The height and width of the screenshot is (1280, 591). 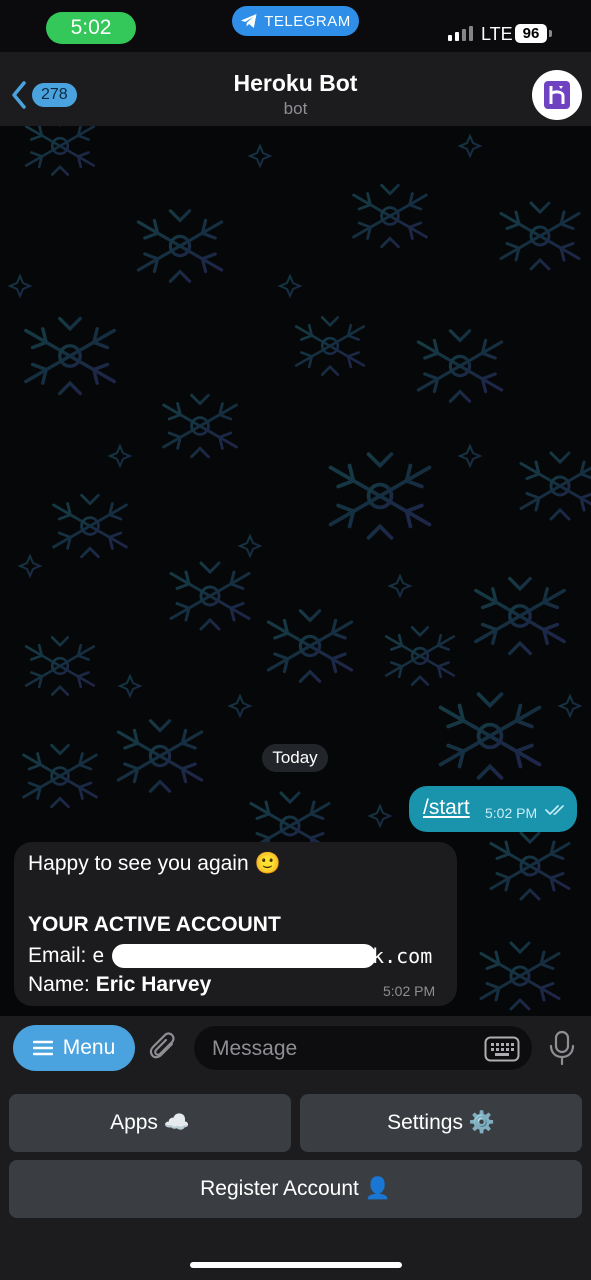 What do you see at coordinates (307, 21) in the screenshot?
I see `telegram-pill-label: TELEGRAM` at bounding box center [307, 21].